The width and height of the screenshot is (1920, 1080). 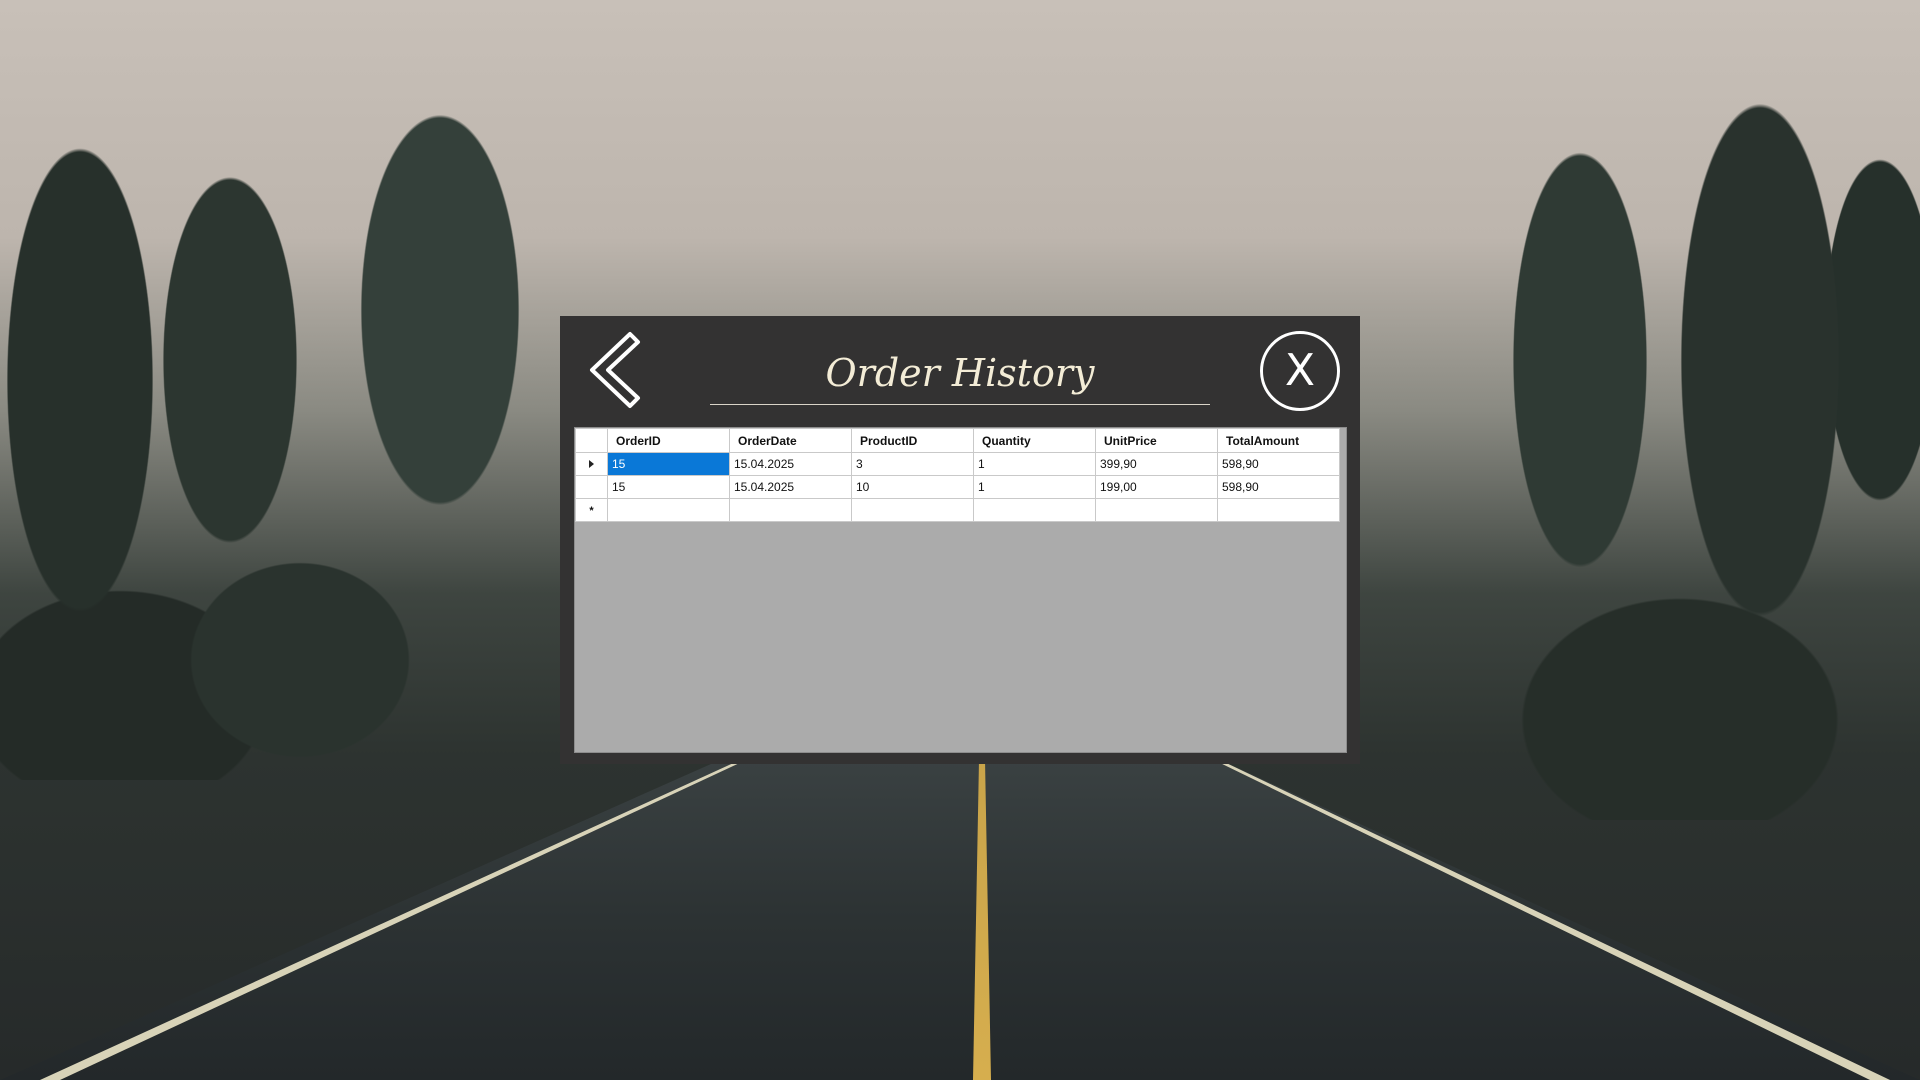 I want to click on new-cell-totalamount, so click(x=1278, y=510).